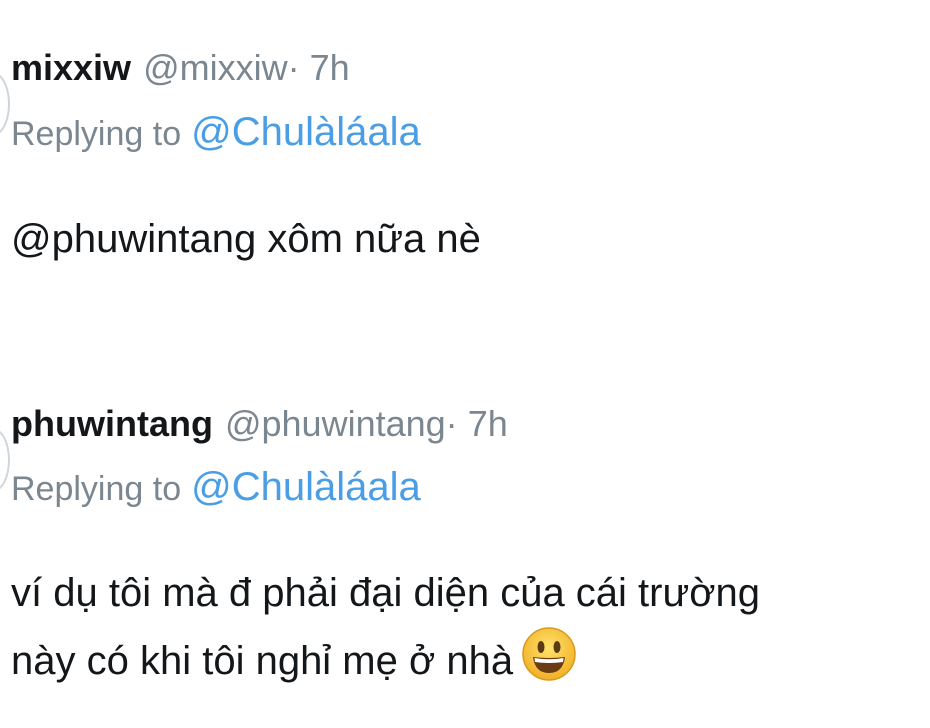  I want to click on replying-to-line: Replying to @Chulàláala, so click(216, 488).